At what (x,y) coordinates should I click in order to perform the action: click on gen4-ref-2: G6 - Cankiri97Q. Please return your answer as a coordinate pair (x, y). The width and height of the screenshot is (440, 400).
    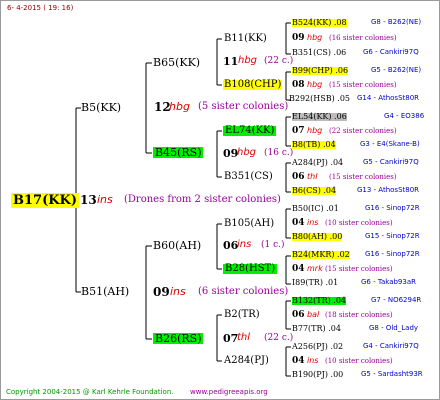
    Looking at the image, I should click on (391, 52).